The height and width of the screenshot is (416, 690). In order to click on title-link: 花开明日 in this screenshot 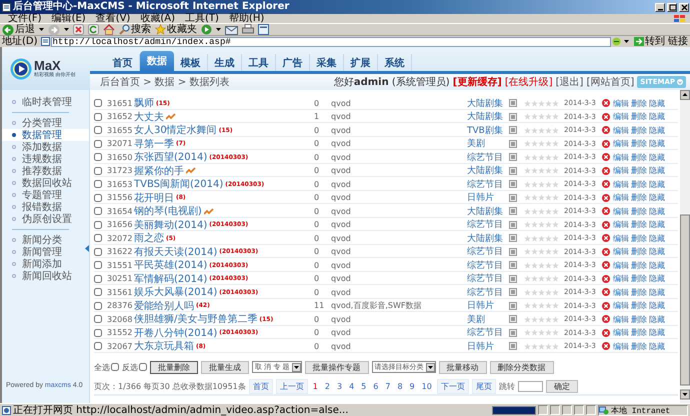, I will do `click(154, 197)`.